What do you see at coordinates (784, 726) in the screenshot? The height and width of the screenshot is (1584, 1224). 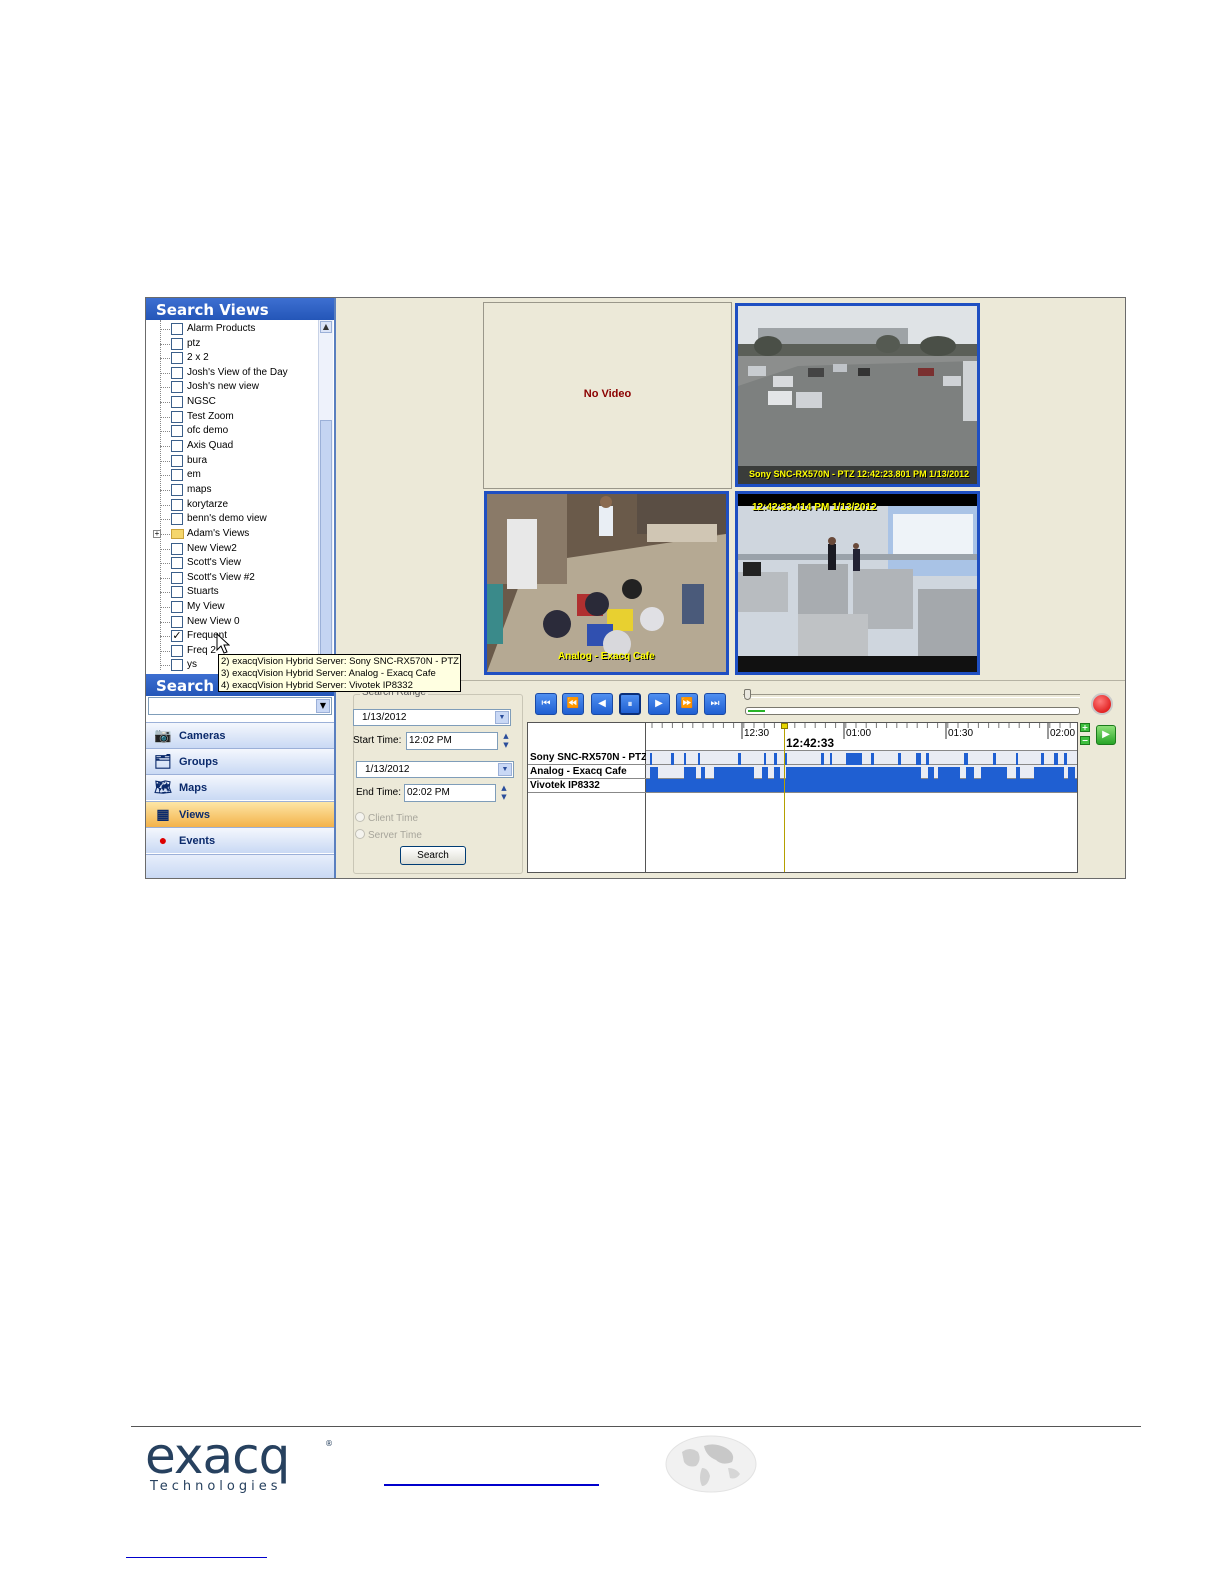 I see `playhead-handle` at bounding box center [784, 726].